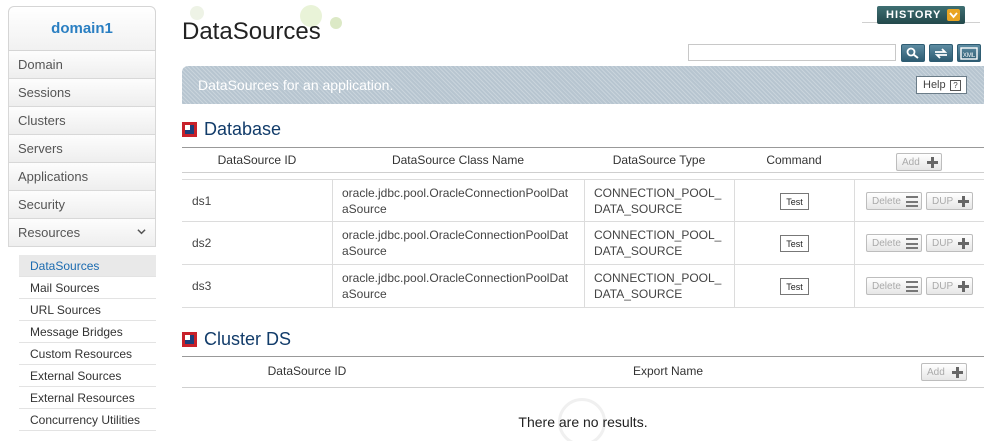 This screenshot has height=441, width=999. What do you see at coordinates (82, 149) in the screenshot?
I see `nav-item-servers: Servers` at bounding box center [82, 149].